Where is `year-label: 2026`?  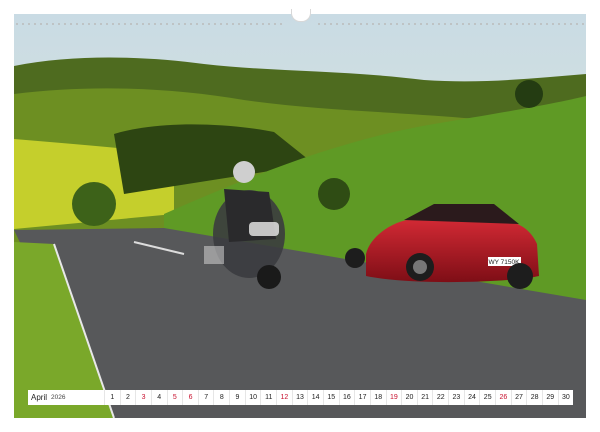
year-label: 2026 is located at coordinates (58, 397).